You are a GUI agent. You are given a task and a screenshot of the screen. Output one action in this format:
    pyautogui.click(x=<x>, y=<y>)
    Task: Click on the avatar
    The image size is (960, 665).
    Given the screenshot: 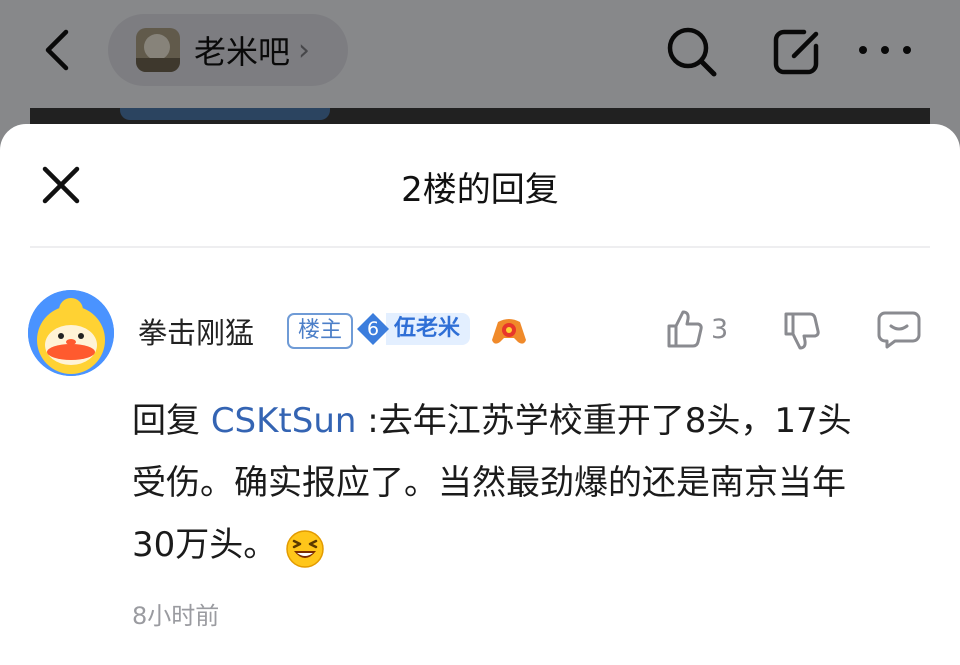 What is the action you would take?
    pyautogui.click(x=71, y=333)
    